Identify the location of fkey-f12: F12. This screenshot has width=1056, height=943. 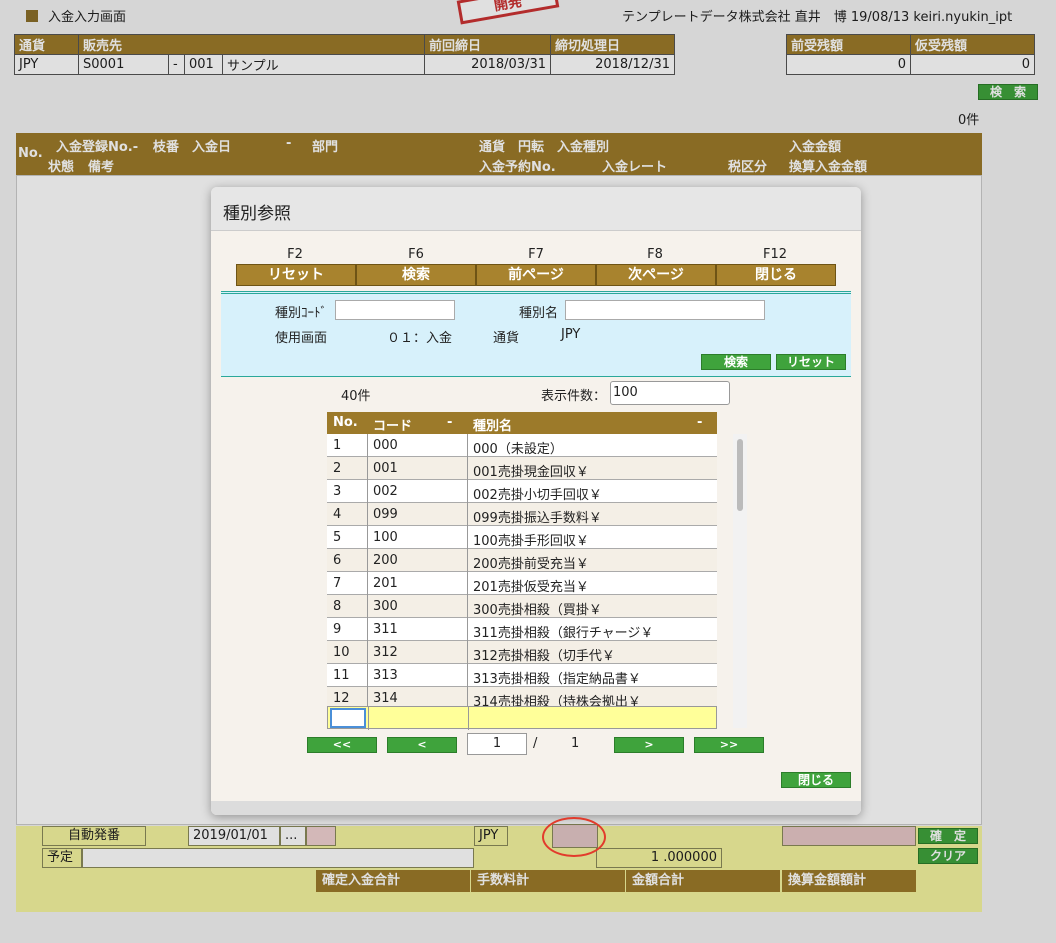
(775, 254).